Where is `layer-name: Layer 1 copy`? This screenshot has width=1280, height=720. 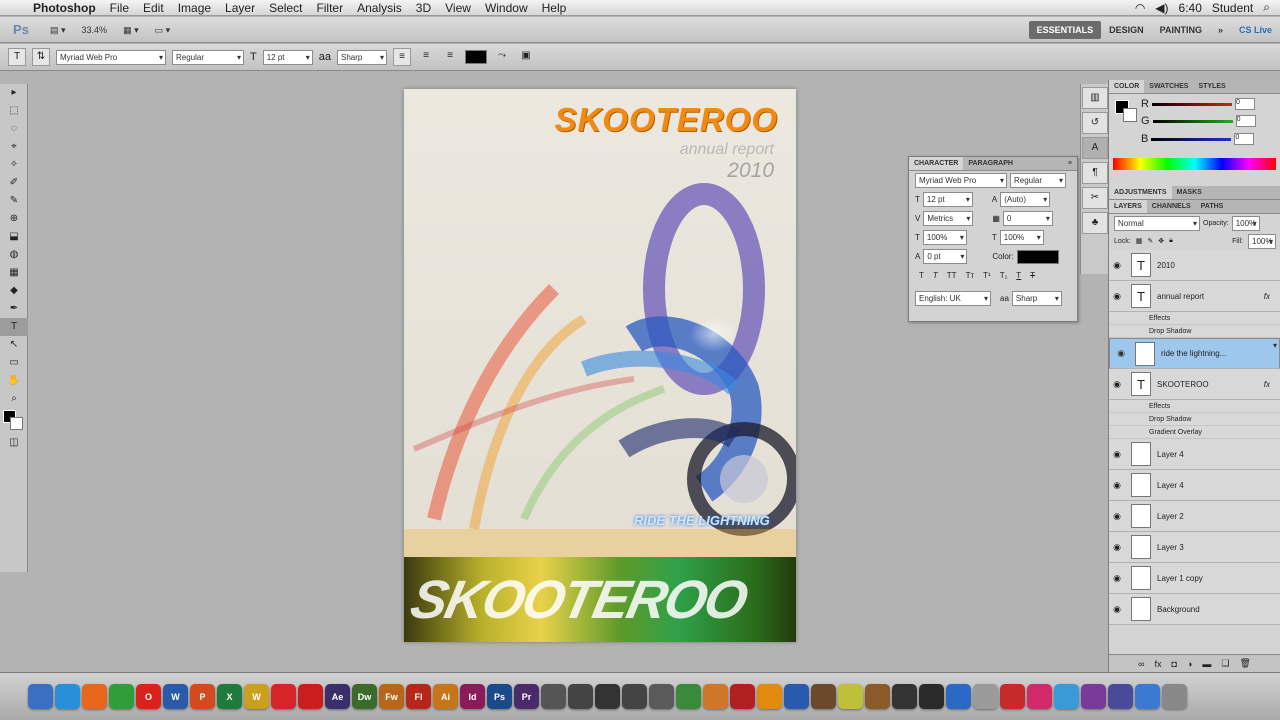
layer-name: Layer 1 copy is located at coordinates (1180, 578).